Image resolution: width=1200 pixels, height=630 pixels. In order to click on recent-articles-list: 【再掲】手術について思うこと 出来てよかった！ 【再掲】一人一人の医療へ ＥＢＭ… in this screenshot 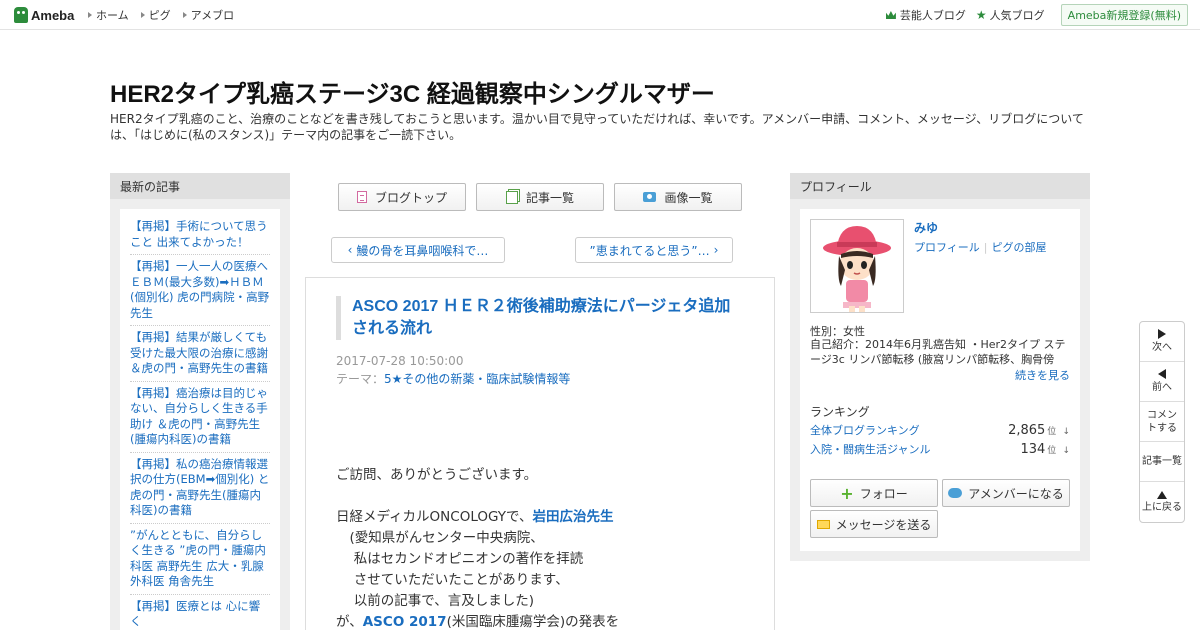, I will do `click(200, 419)`.